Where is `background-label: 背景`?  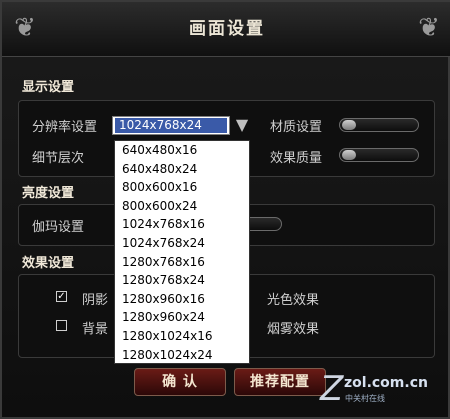 background-label: 背景 is located at coordinates (95, 329).